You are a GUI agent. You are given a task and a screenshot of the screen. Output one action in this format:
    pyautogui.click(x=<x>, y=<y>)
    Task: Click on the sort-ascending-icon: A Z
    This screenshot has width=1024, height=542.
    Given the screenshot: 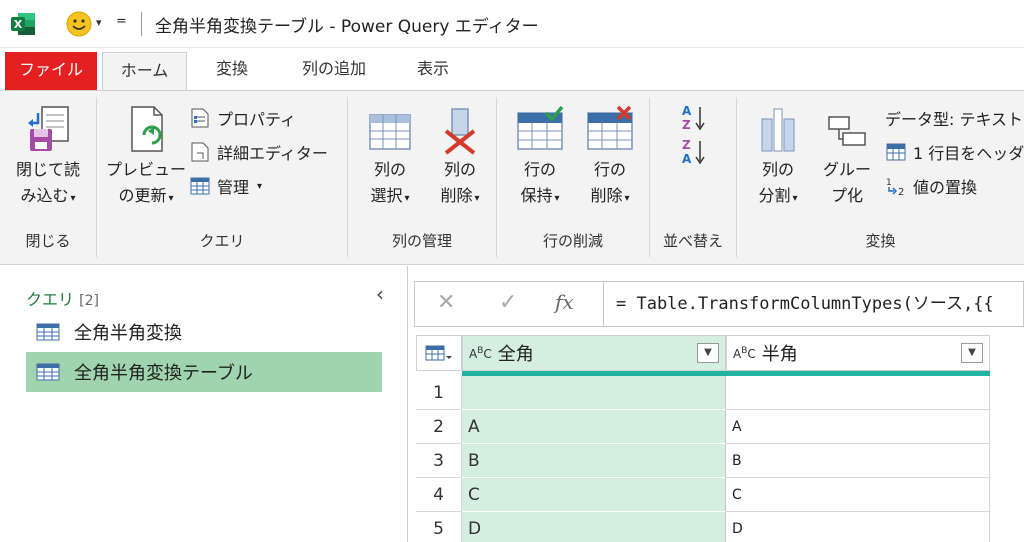 What is the action you would take?
    pyautogui.click(x=694, y=118)
    